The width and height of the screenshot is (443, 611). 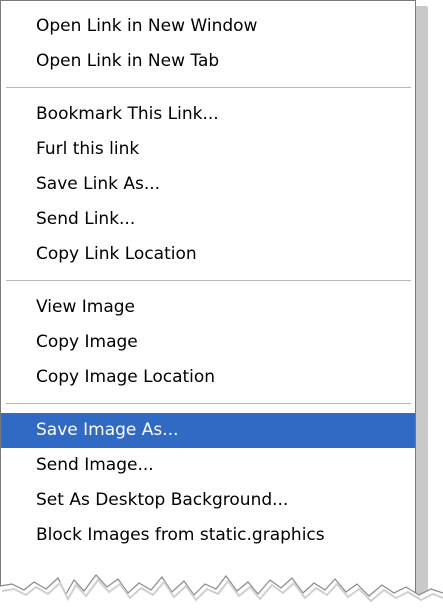 I want to click on menu-item-view-image: View Image, so click(x=208, y=307).